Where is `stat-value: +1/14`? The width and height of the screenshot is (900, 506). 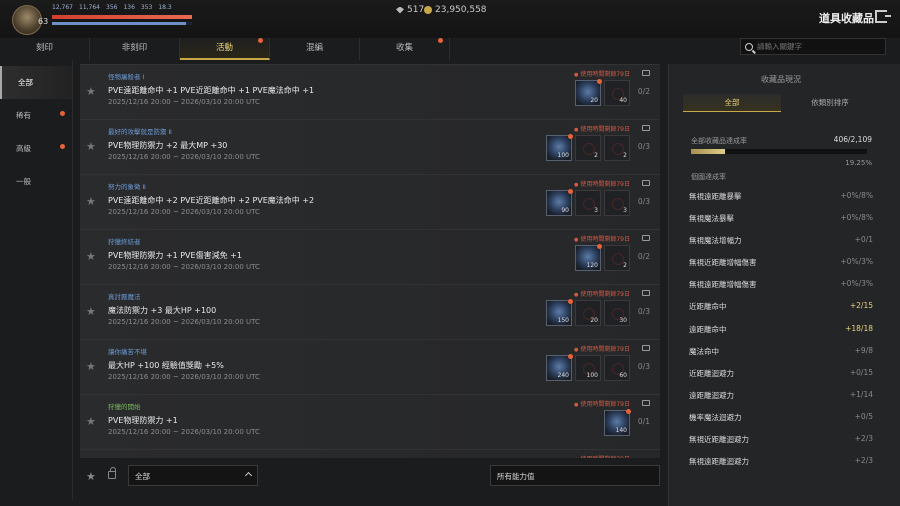 stat-value: +1/14 is located at coordinates (861, 394).